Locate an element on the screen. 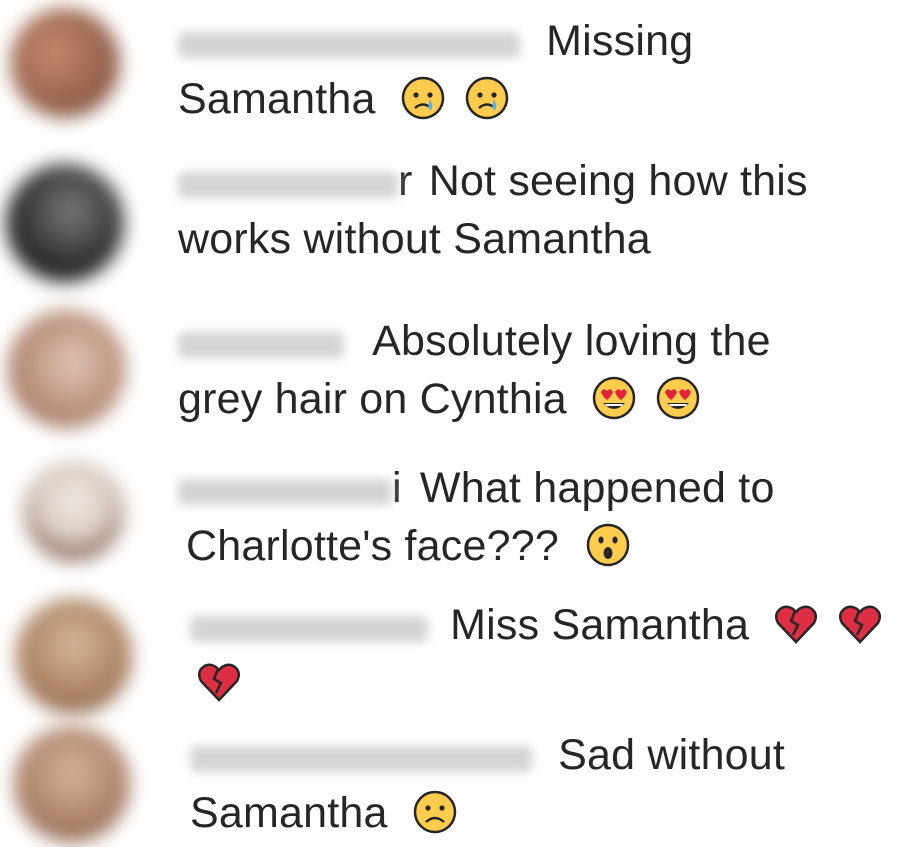  comment-text: Not seeing how this is located at coordinates (618, 181).